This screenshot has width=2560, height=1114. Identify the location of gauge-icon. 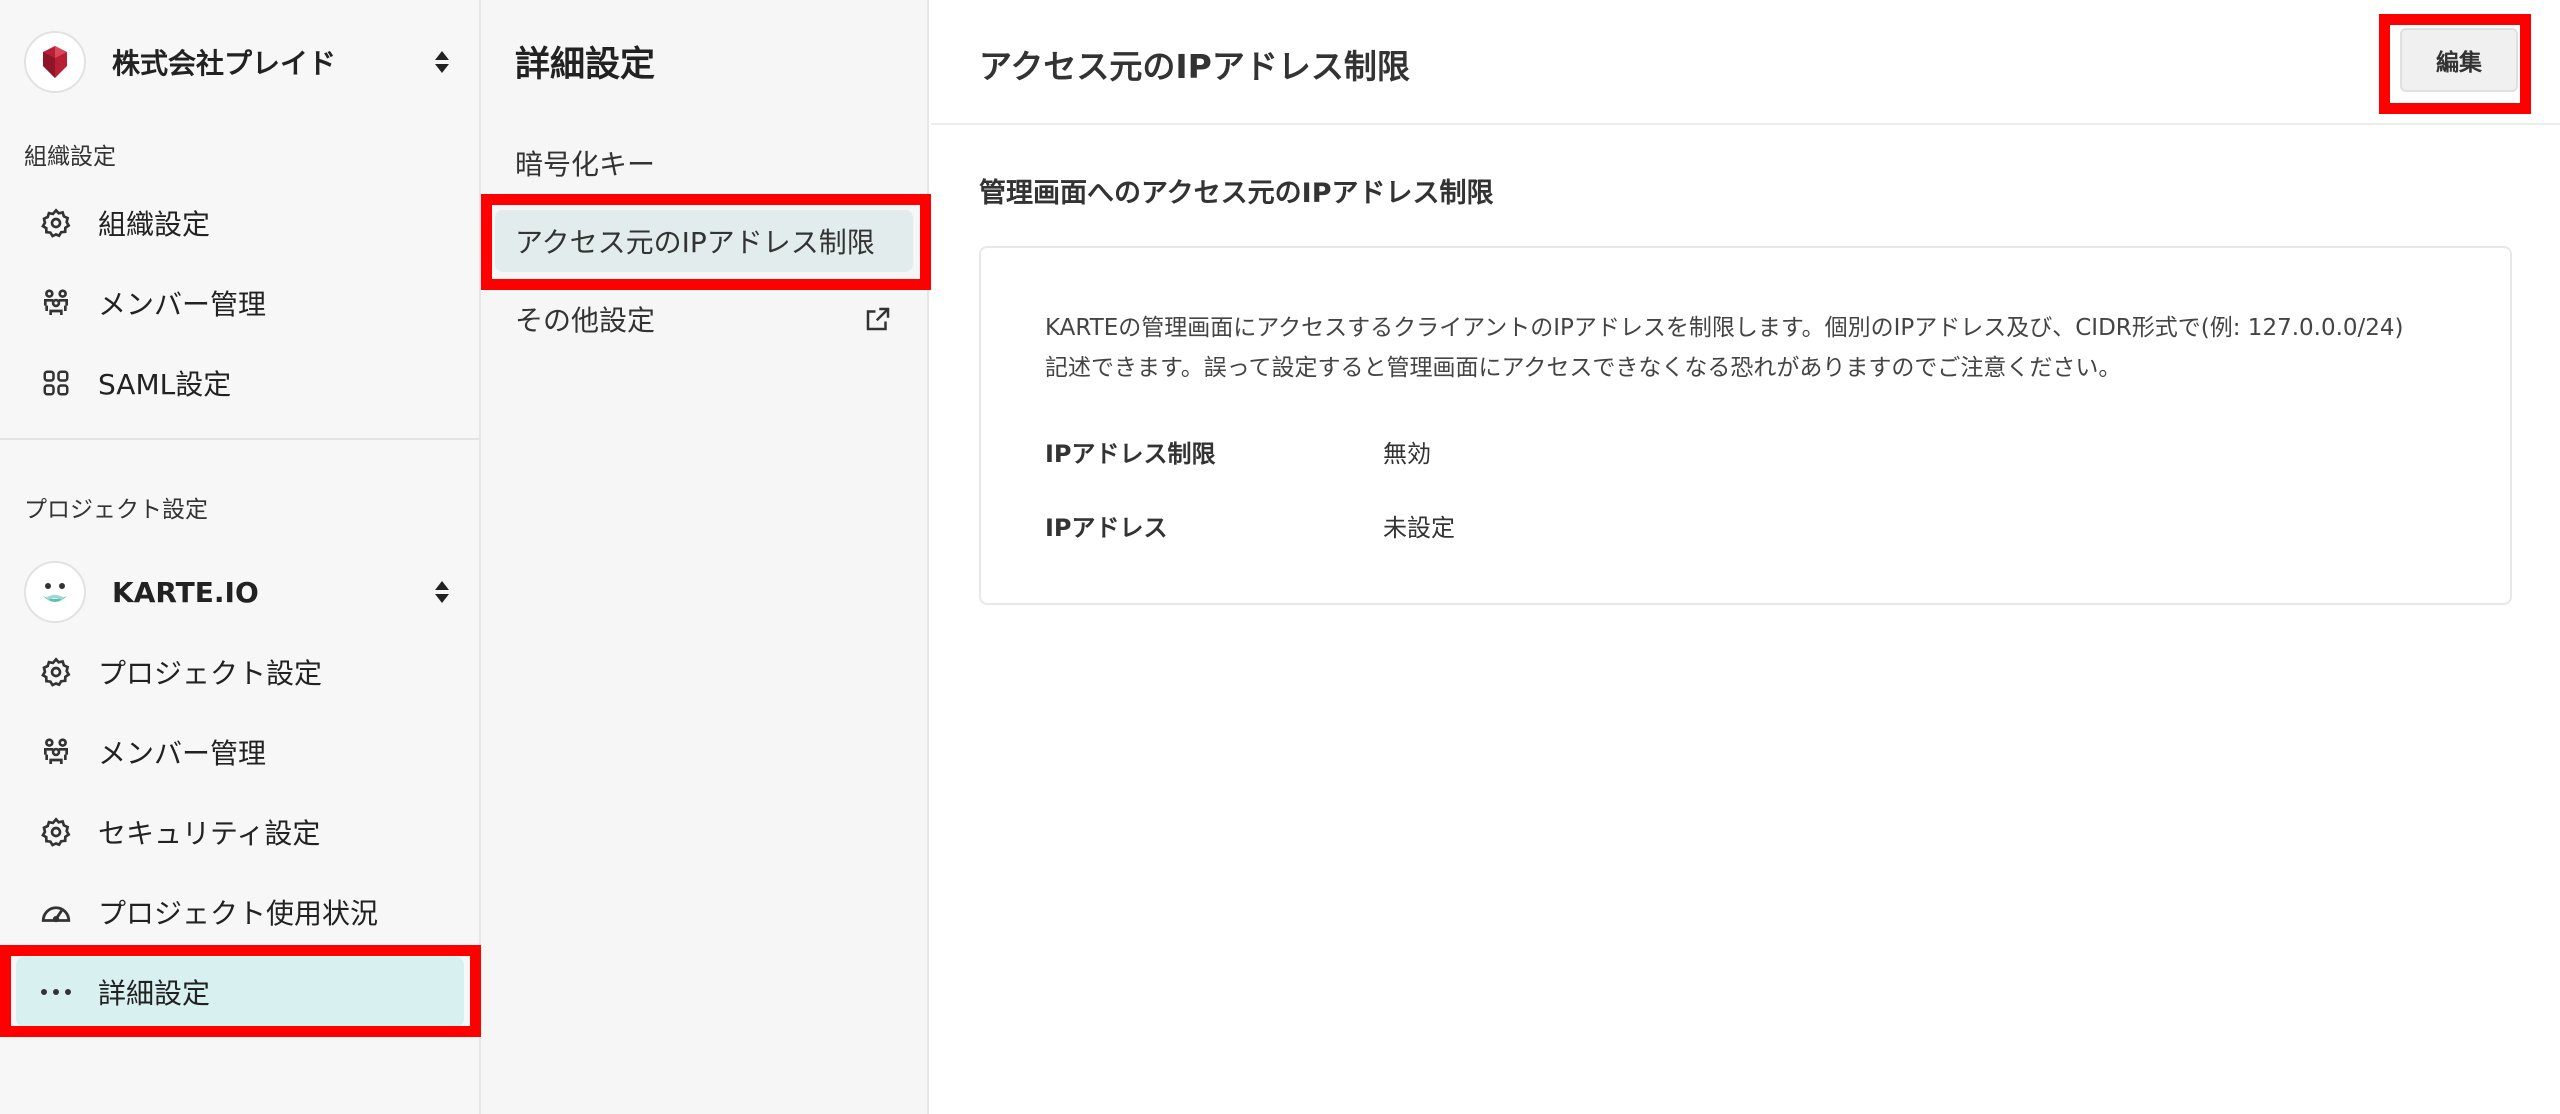
(56, 912).